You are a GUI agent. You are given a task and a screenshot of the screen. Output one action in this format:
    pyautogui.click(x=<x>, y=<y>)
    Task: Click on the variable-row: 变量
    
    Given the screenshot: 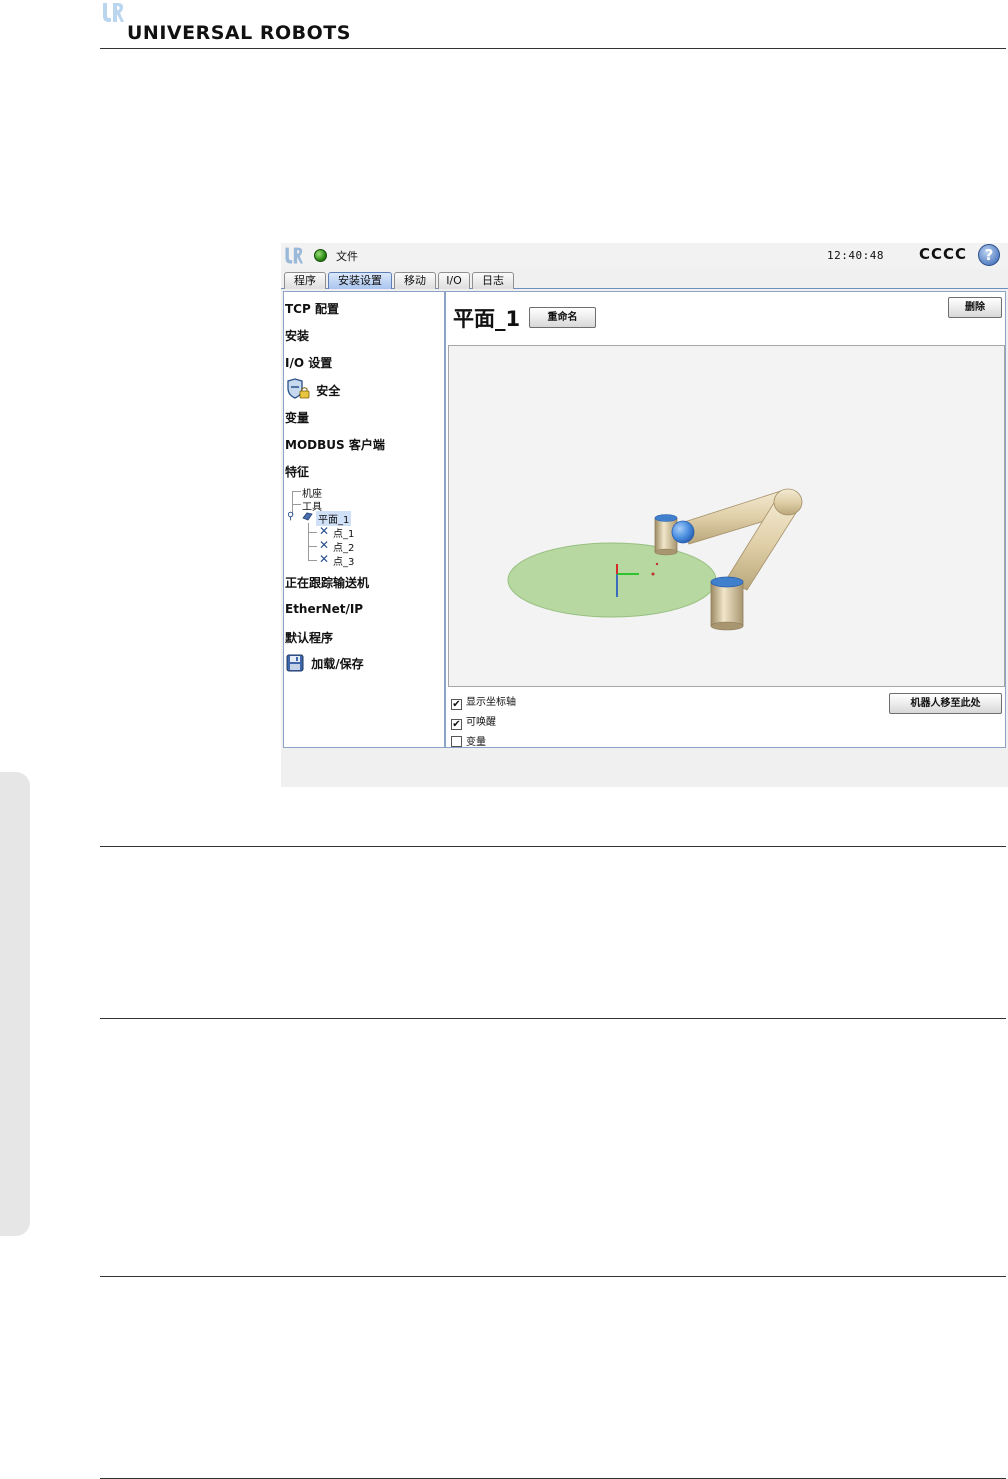 What is the action you would take?
    pyautogui.click(x=468, y=740)
    